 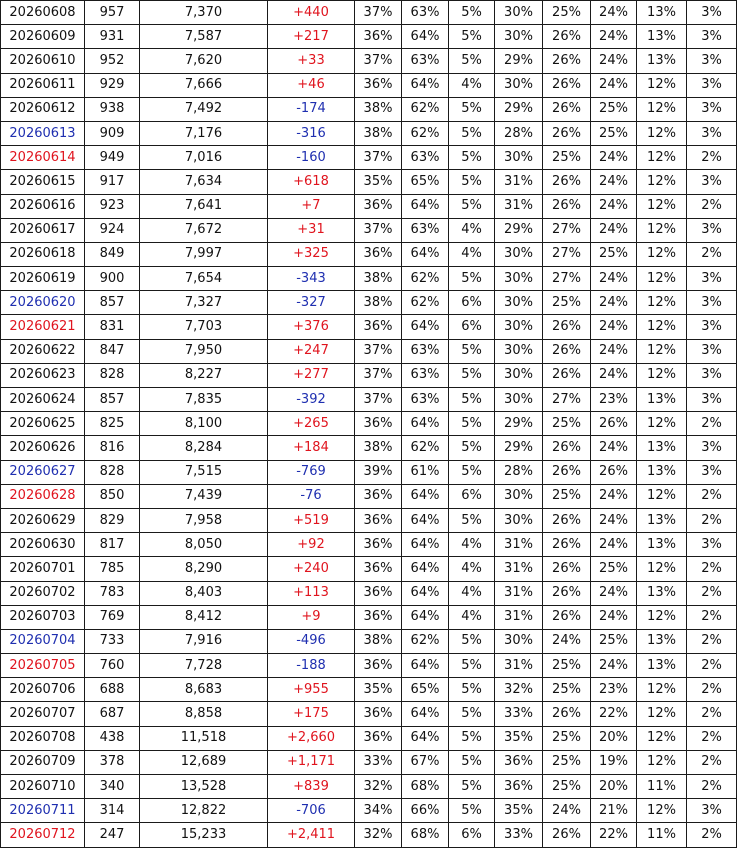 I want to click on percent-cell-6: 19%, so click(x=613, y=762).